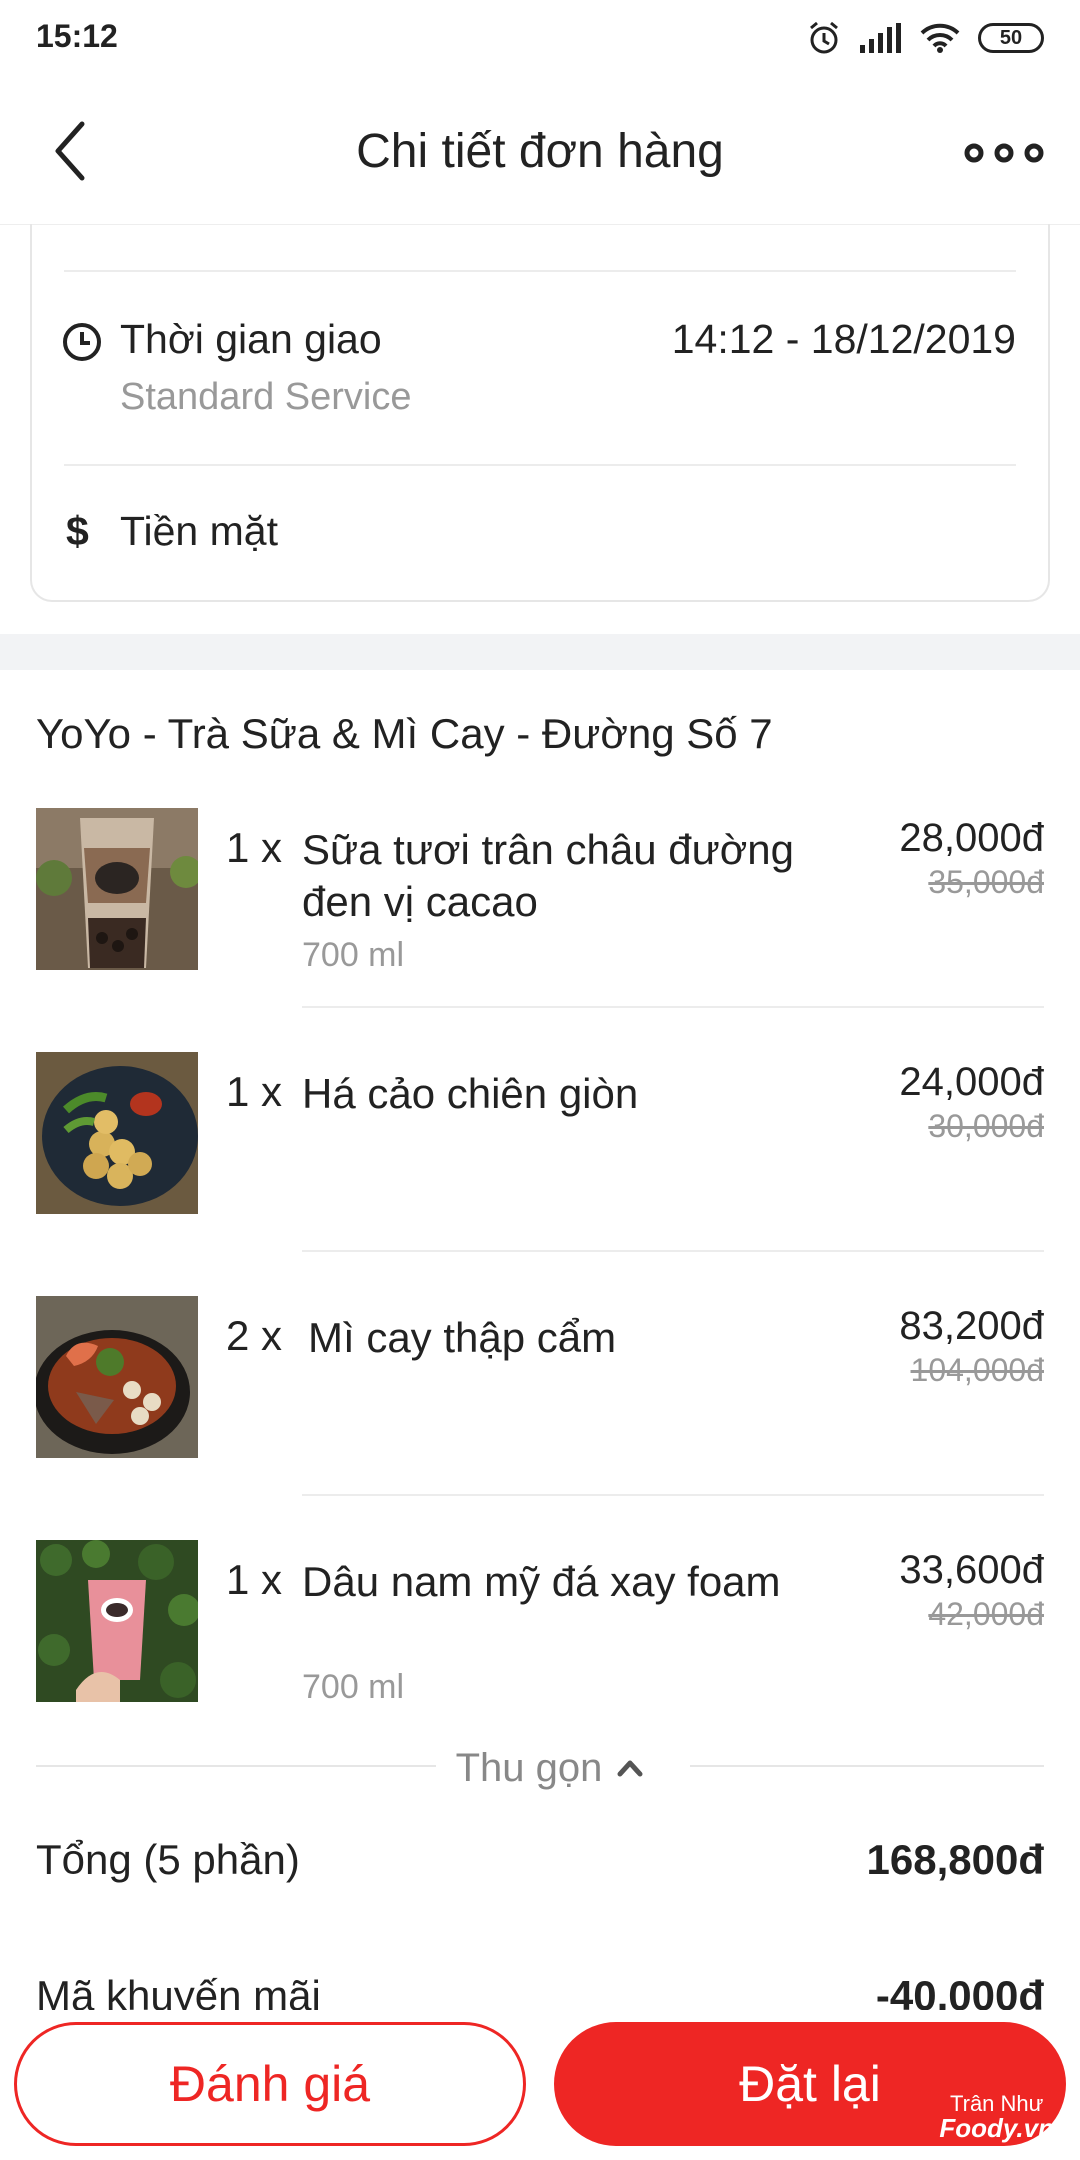 Image resolution: width=1080 pixels, height=2160 pixels. I want to click on delivery-time-label: Thời gian giao, so click(251, 339).